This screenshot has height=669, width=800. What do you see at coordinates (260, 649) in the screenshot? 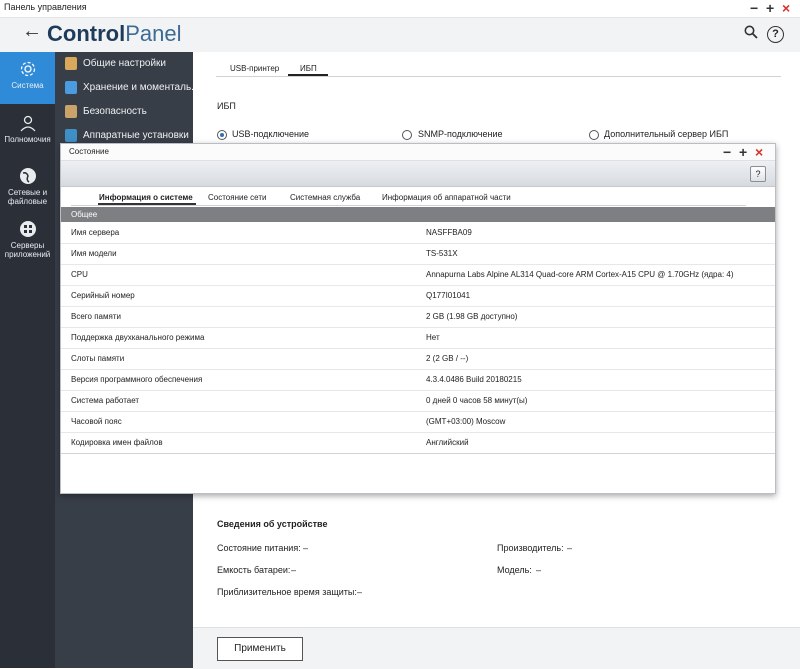
I see `apply-button: Применить` at bounding box center [260, 649].